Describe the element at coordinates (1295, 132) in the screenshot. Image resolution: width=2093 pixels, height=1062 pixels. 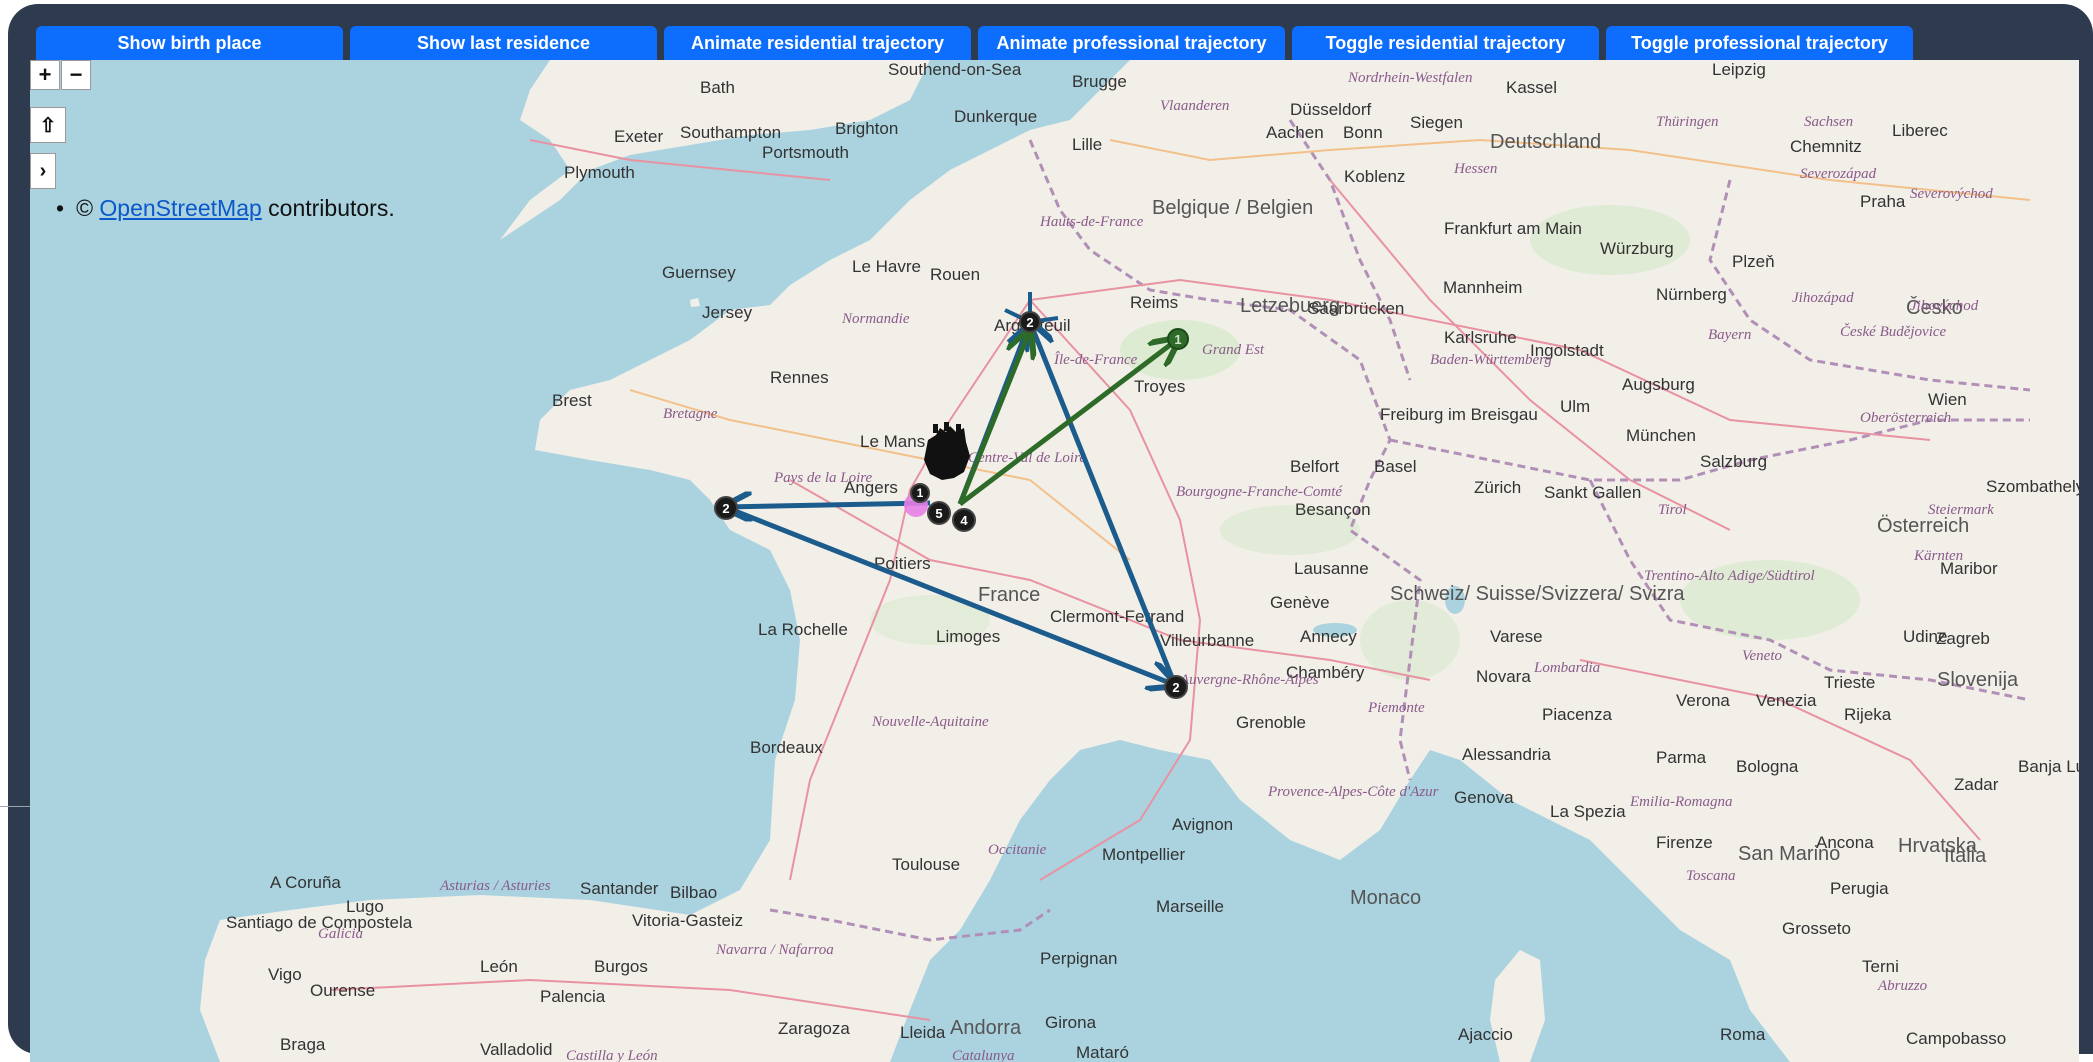
I see `map-label: Aachen` at that location.